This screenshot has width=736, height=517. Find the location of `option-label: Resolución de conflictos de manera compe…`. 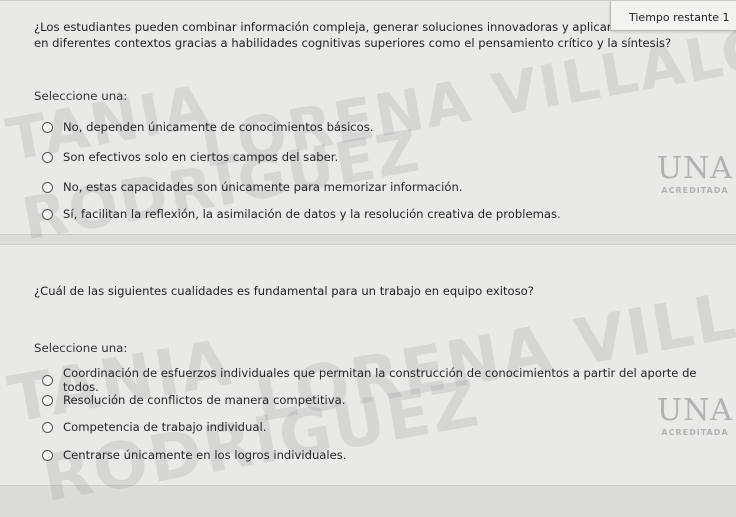

option-label: Resolución de conflictos de manera compe… is located at coordinates (204, 400).